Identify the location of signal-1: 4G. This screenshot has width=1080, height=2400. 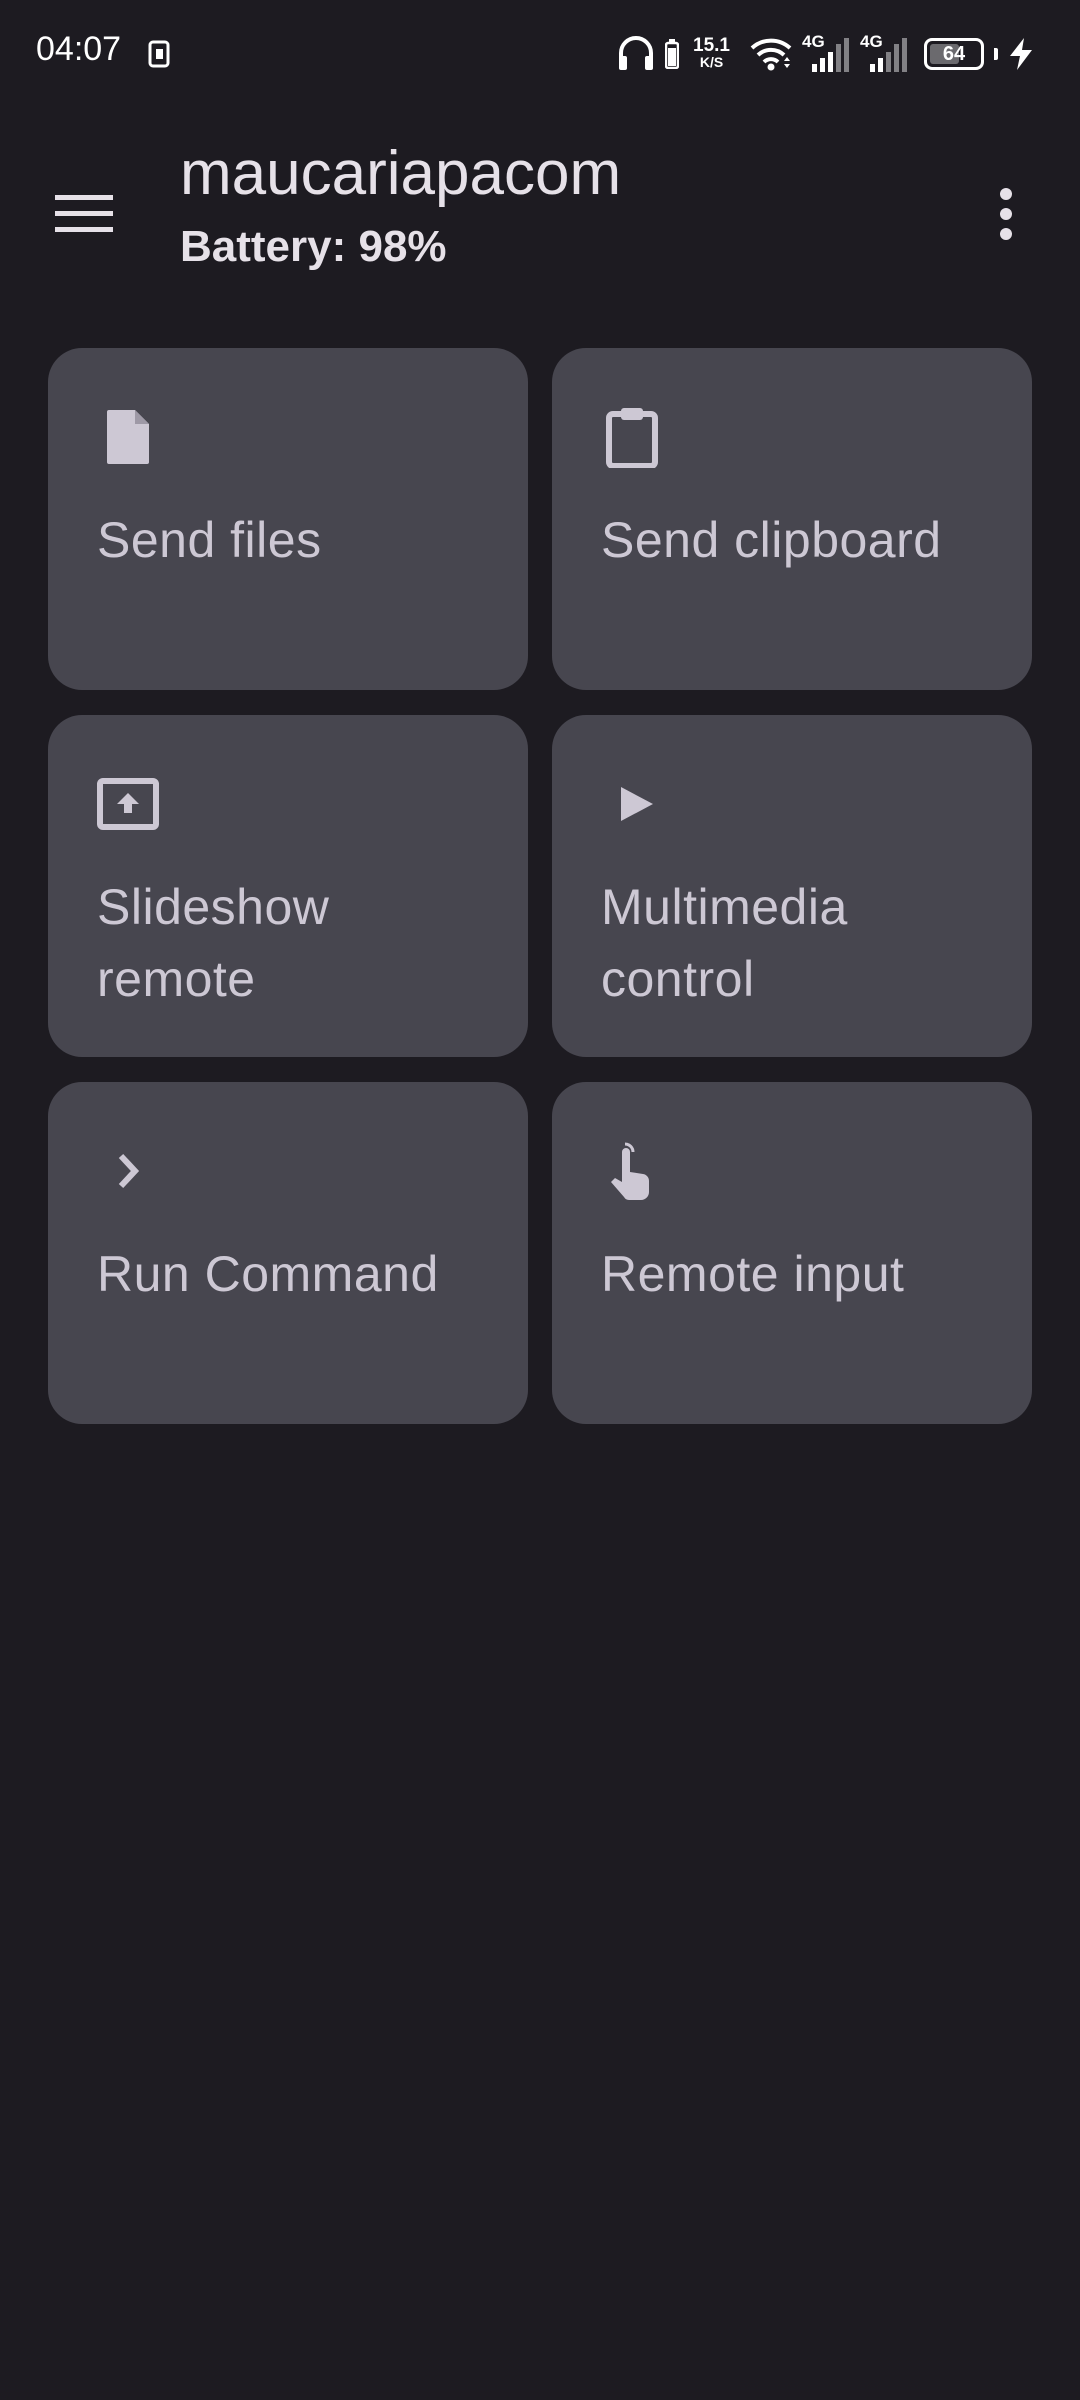
(826, 53).